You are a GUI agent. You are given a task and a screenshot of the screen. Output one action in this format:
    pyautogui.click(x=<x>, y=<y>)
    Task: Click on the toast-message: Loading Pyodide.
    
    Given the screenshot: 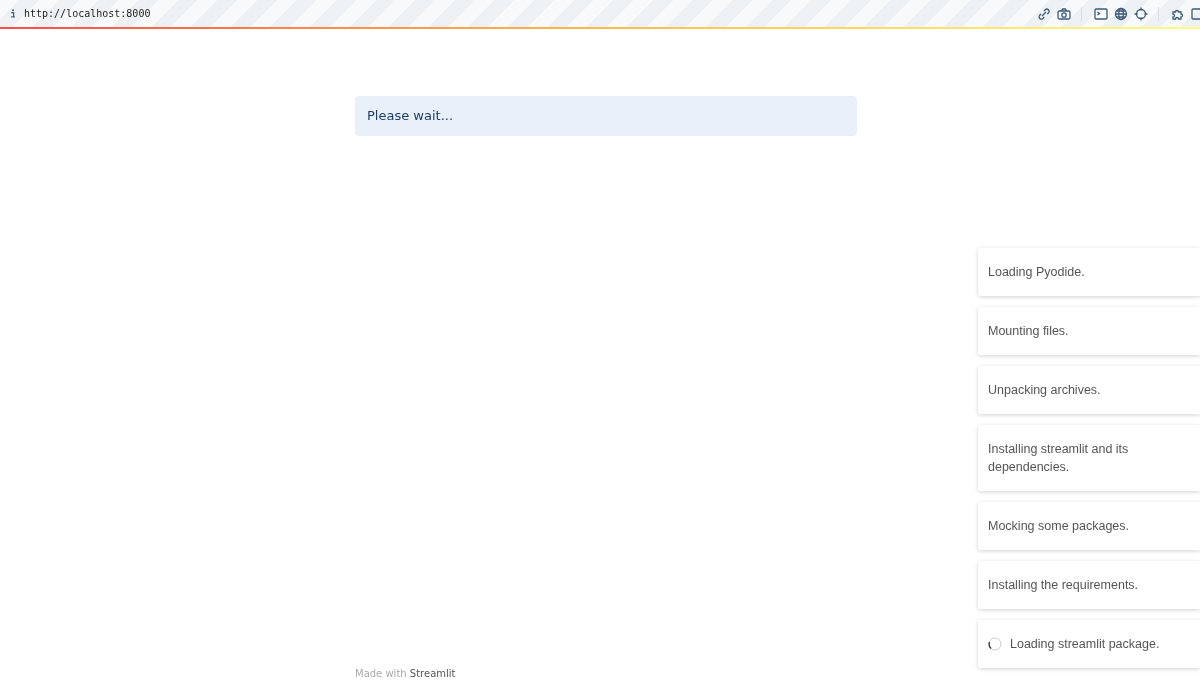 What is the action you would take?
    pyautogui.click(x=1036, y=272)
    